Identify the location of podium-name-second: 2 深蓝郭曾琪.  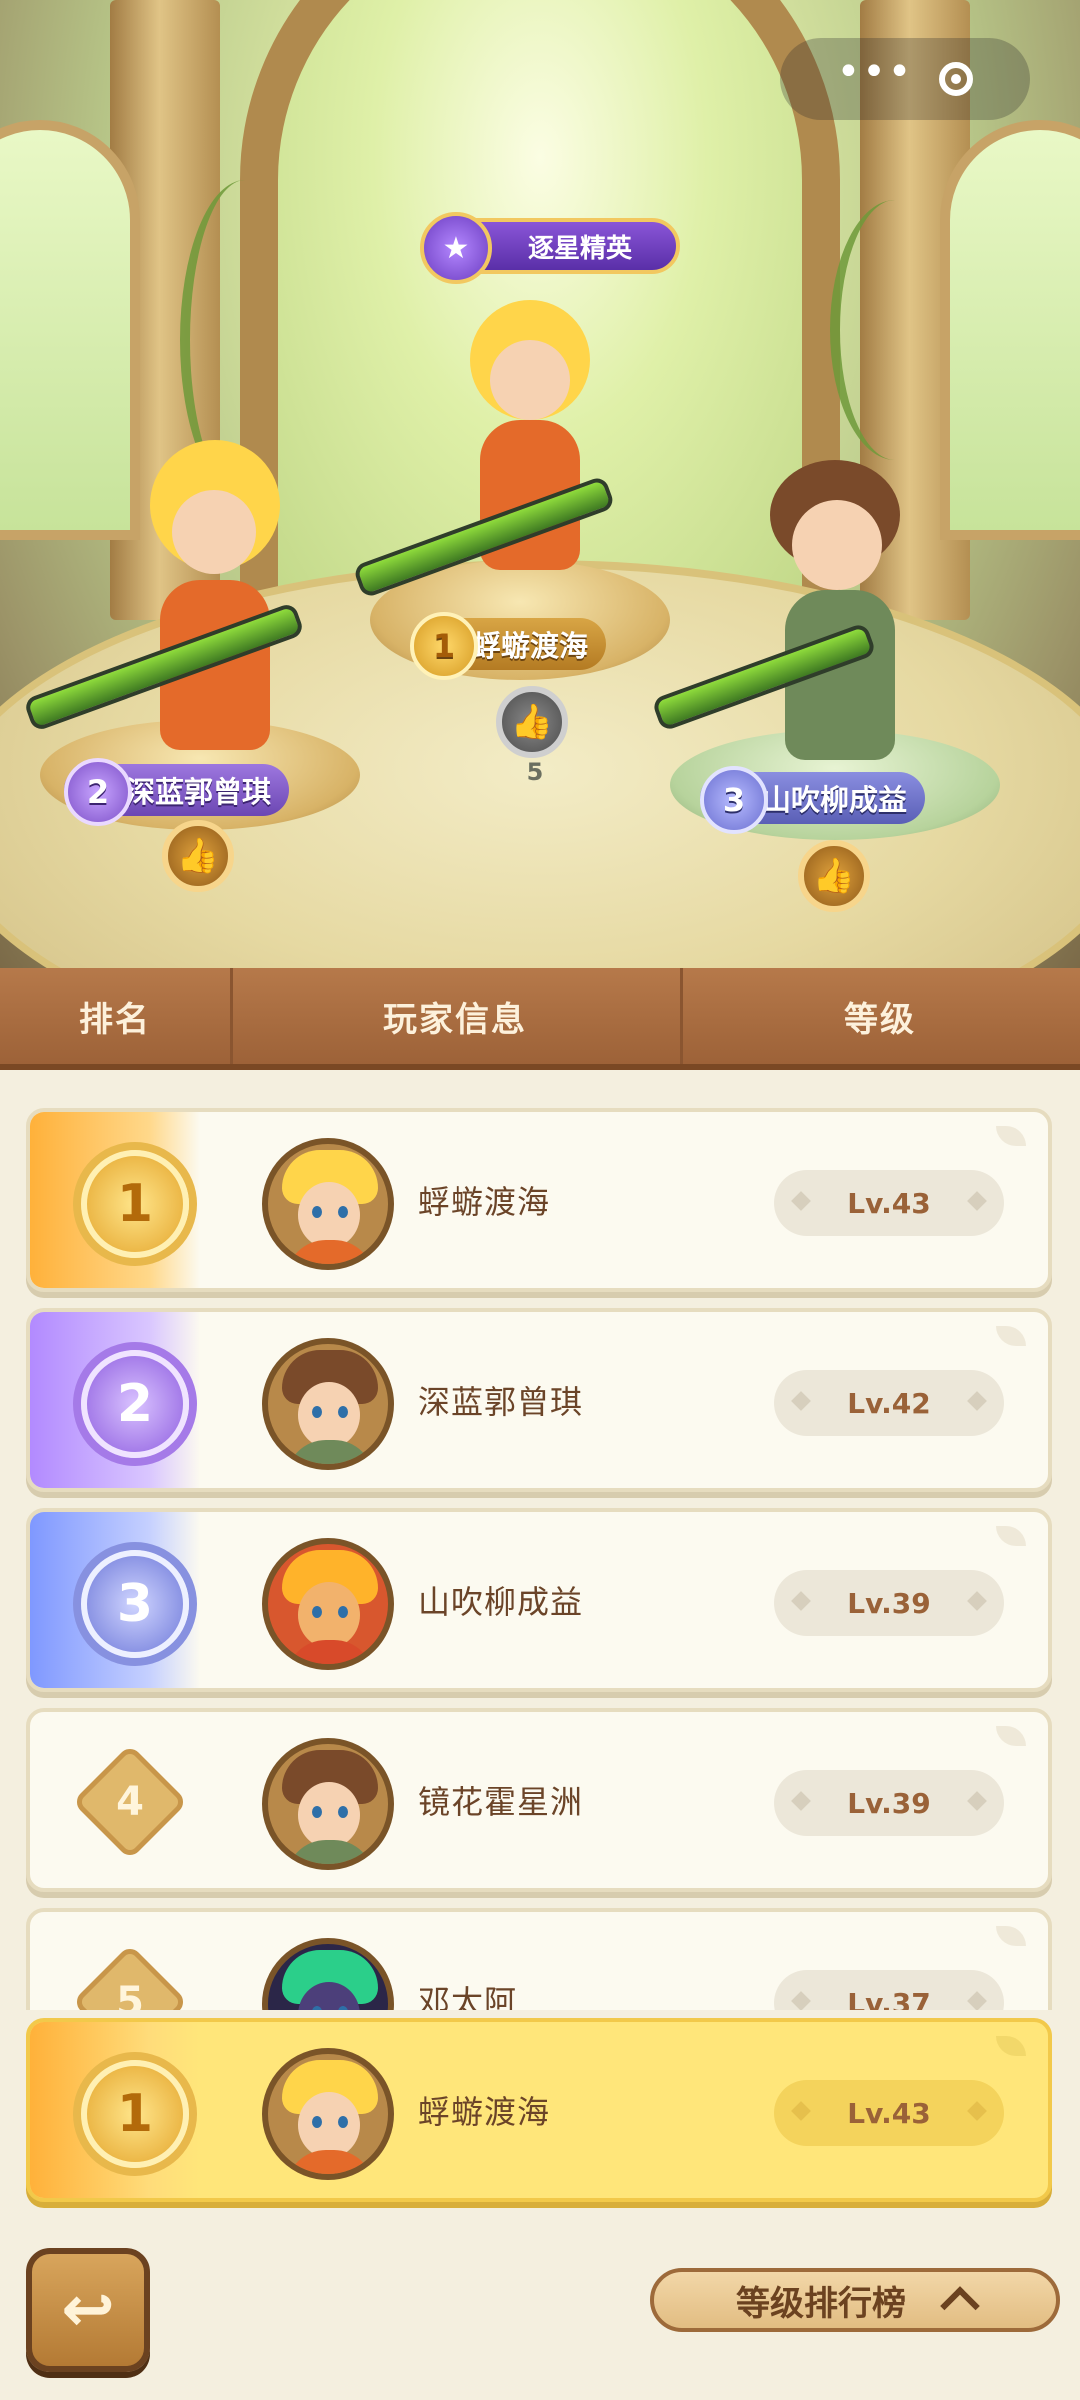
(177, 792).